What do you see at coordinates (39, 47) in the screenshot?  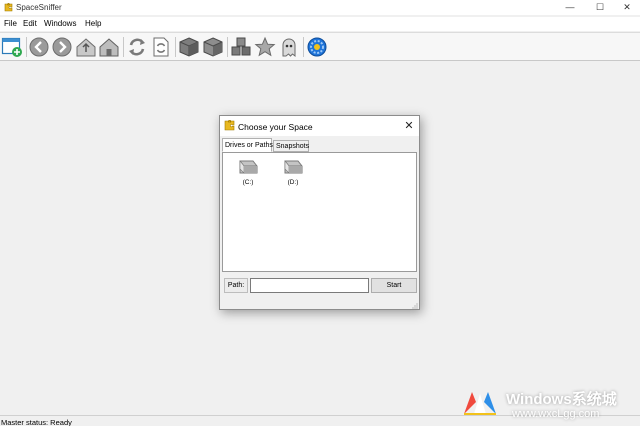 I see `back-icon` at bounding box center [39, 47].